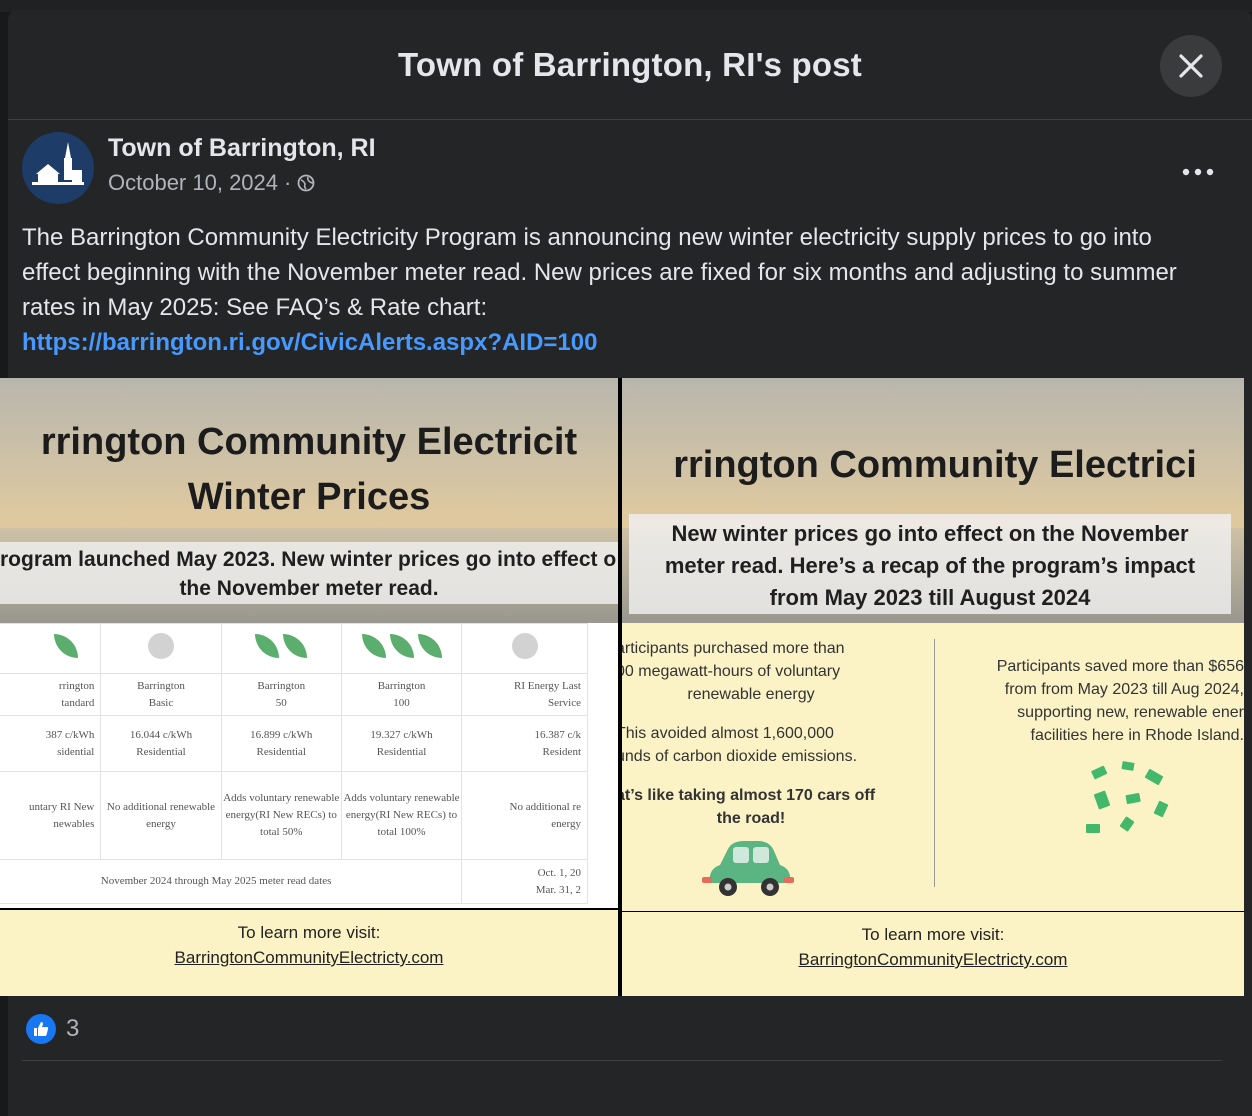 The image size is (1252, 1116). What do you see at coordinates (72, 1029) in the screenshot?
I see `reaction-count: 3` at bounding box center [72, 1029].